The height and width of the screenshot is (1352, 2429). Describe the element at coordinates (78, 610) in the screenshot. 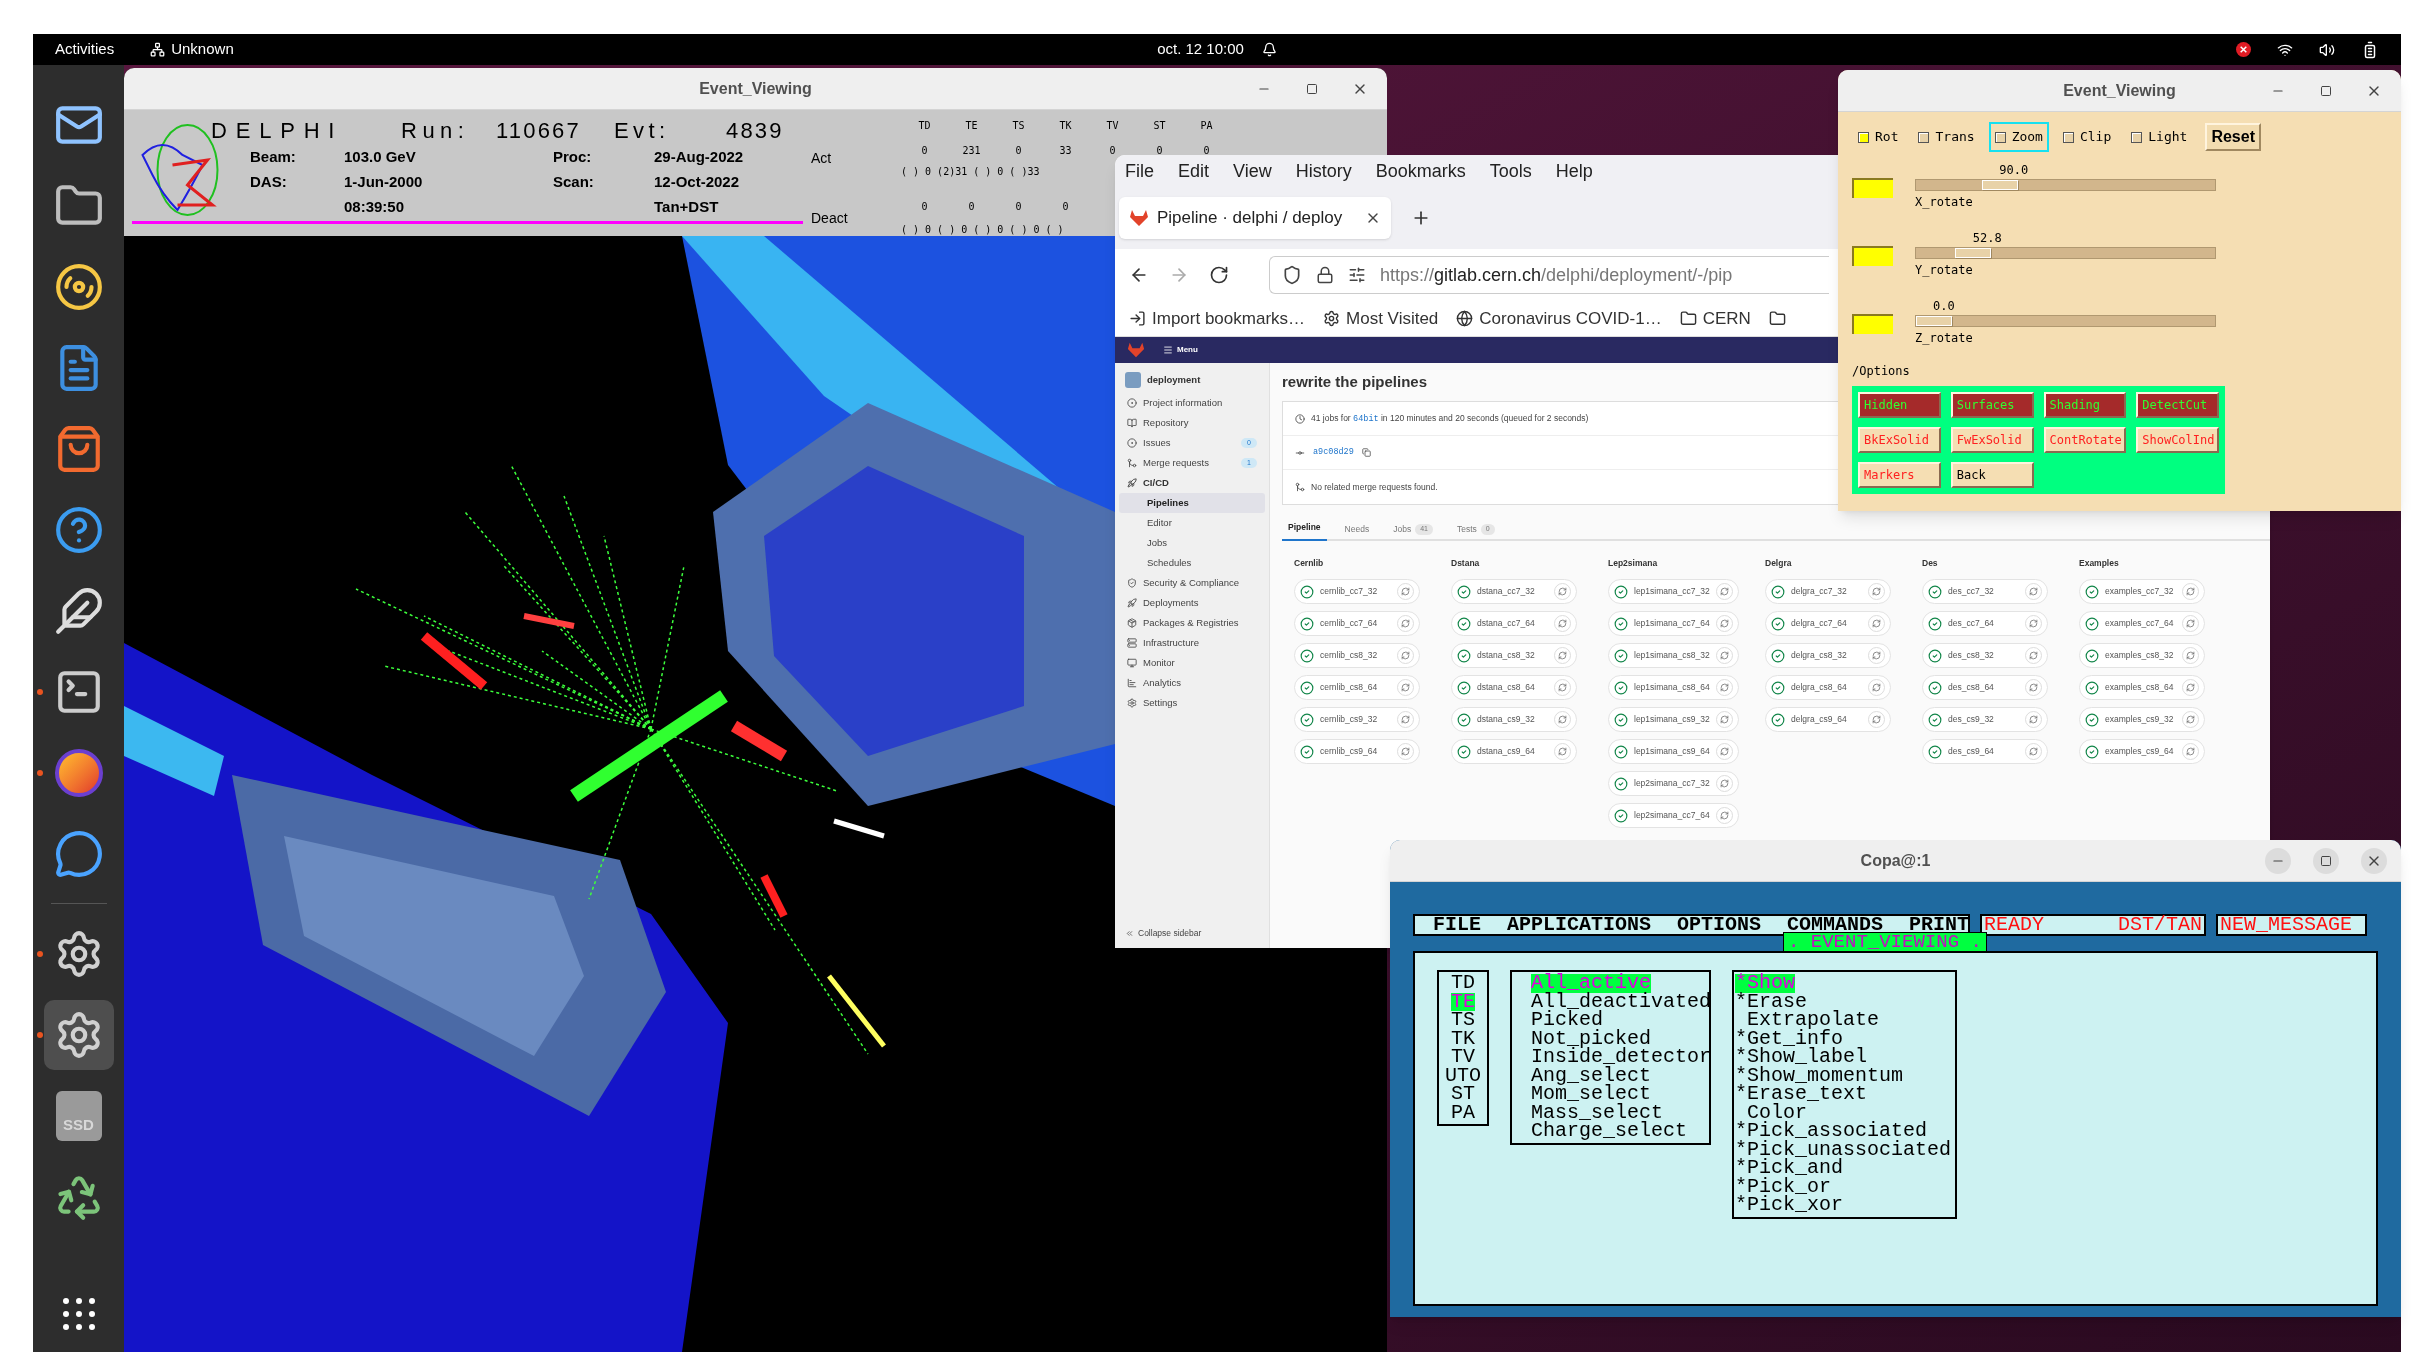

I see `feather-icon` at that location.